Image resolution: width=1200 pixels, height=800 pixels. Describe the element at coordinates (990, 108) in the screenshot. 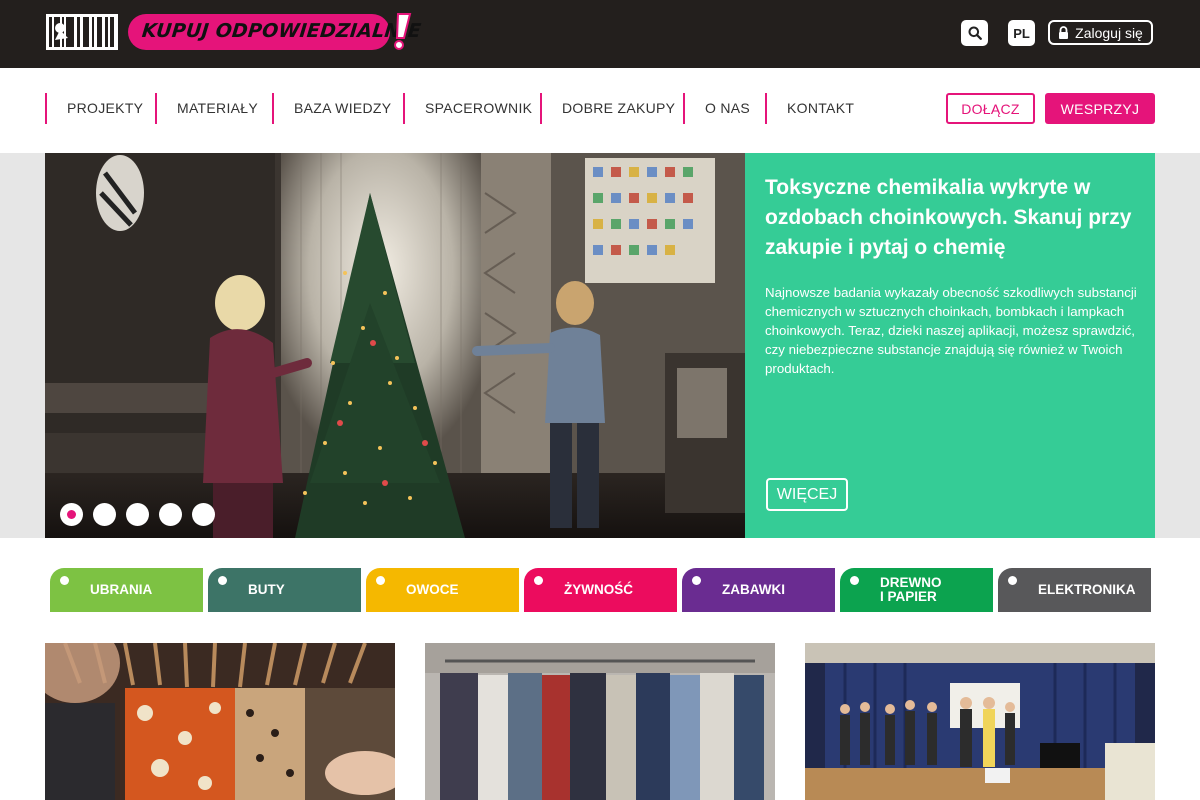

I see `join-button: DOŁĄCZ` at that location.